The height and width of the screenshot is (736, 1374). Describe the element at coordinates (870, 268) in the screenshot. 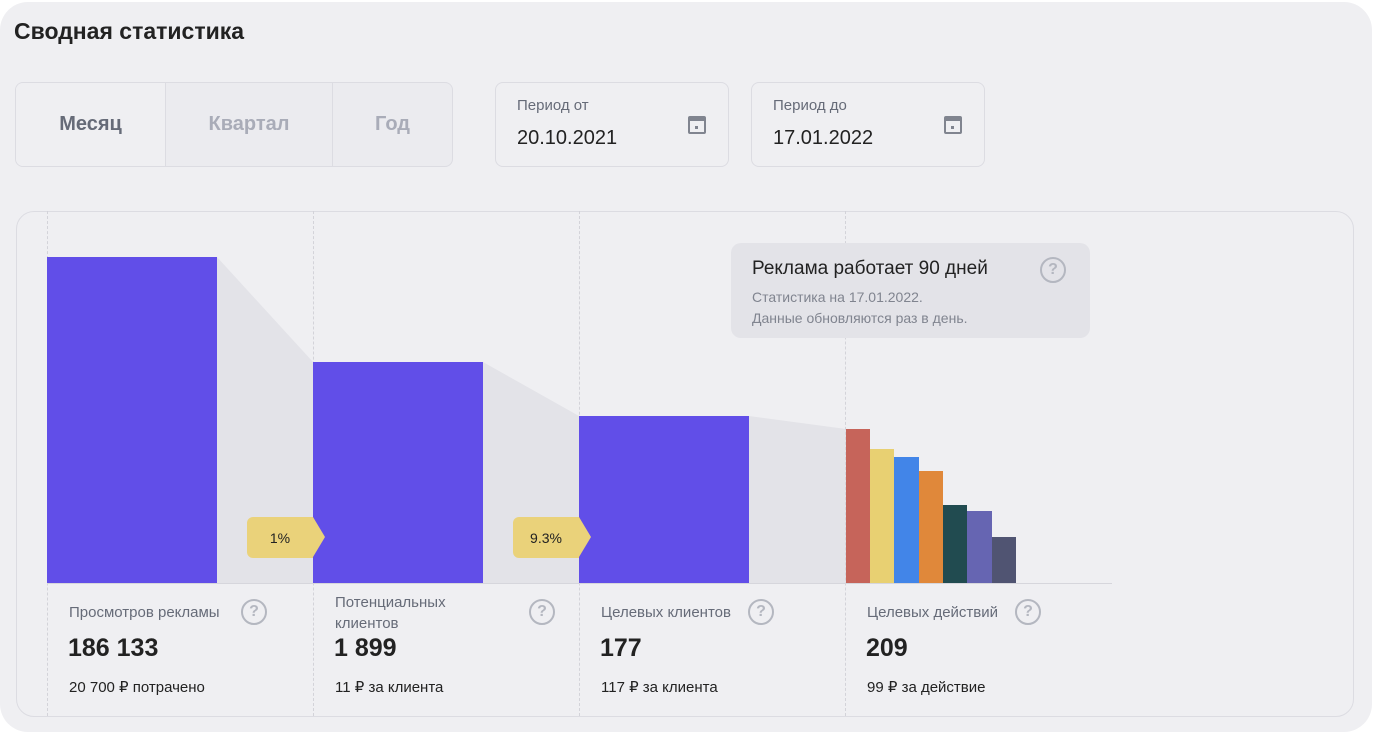

I see `info-heading: Реклама работает 90 дней` at that location.